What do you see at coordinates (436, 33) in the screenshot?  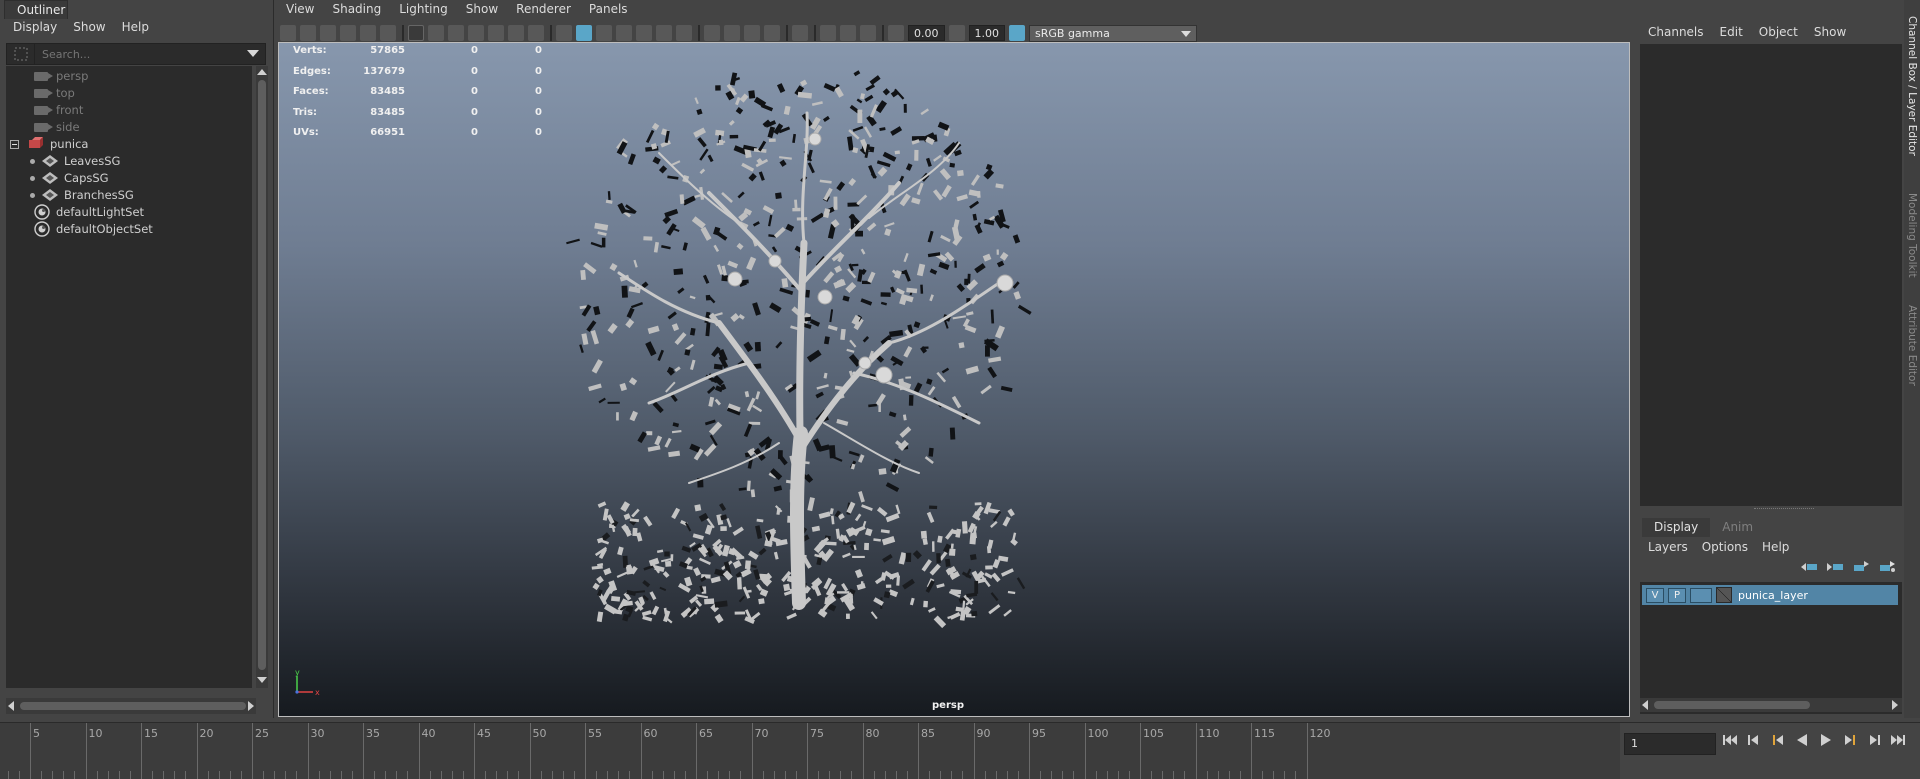 I see `film-gate-icon` at bounding box center [436, 33].